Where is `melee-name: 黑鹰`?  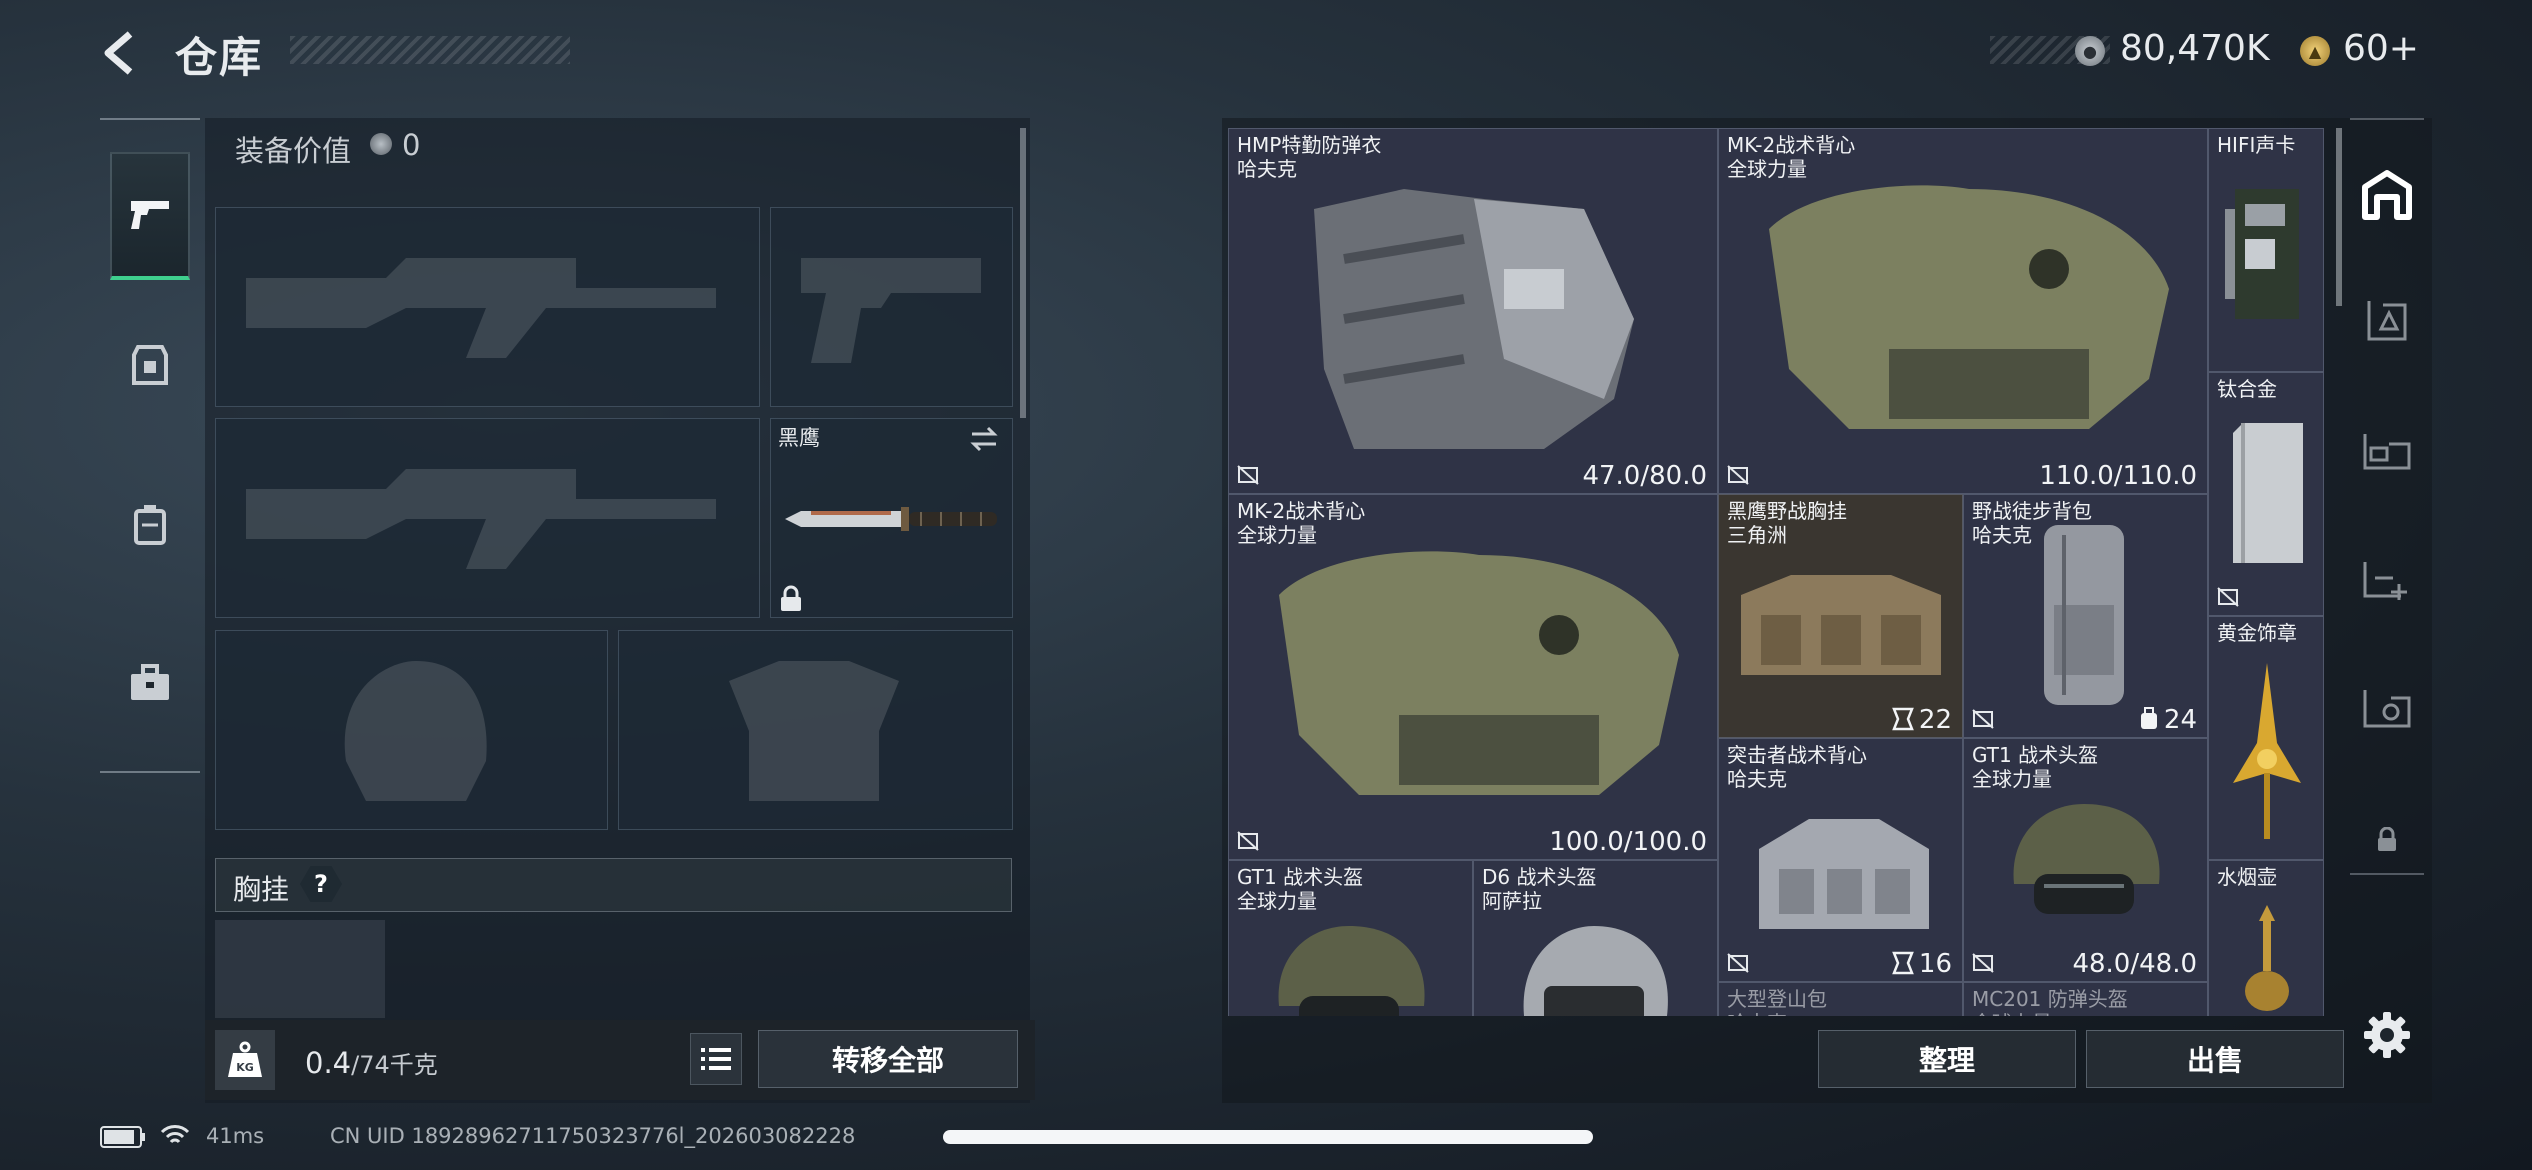 melee-name: 黑鹰 is located at coordinates (799, 438).